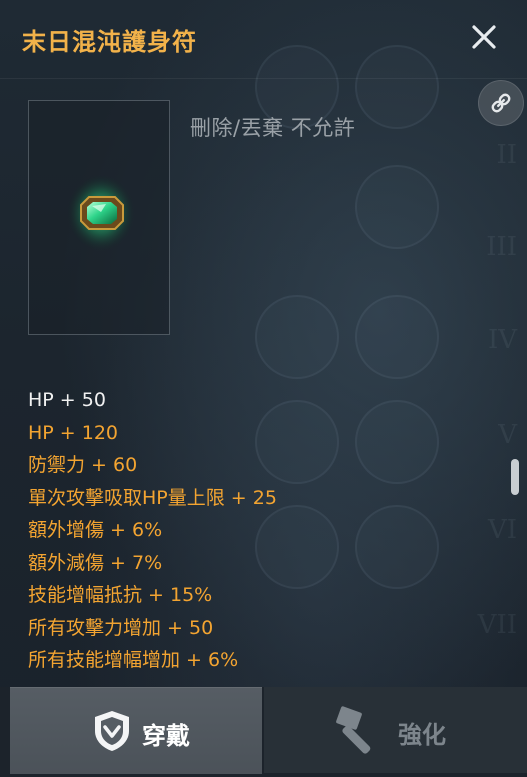 The image size is (527, 777). What do you see at coordinates (95, 562) in the screenshot?
I see `stat-line: 額外減傷 + 7%` at bounding box center [95, 562].